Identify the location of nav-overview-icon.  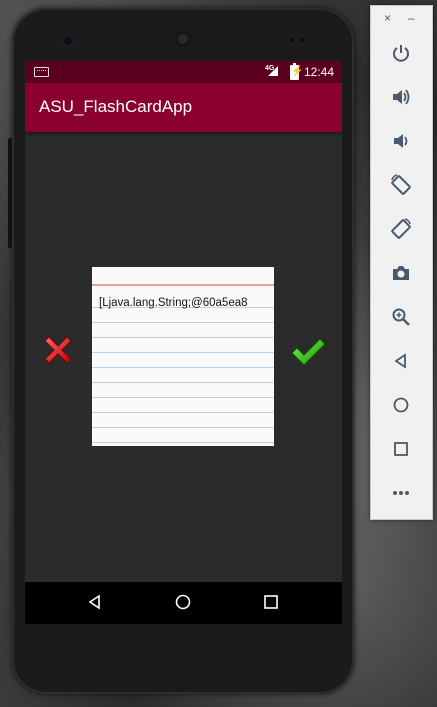
(271, 602).